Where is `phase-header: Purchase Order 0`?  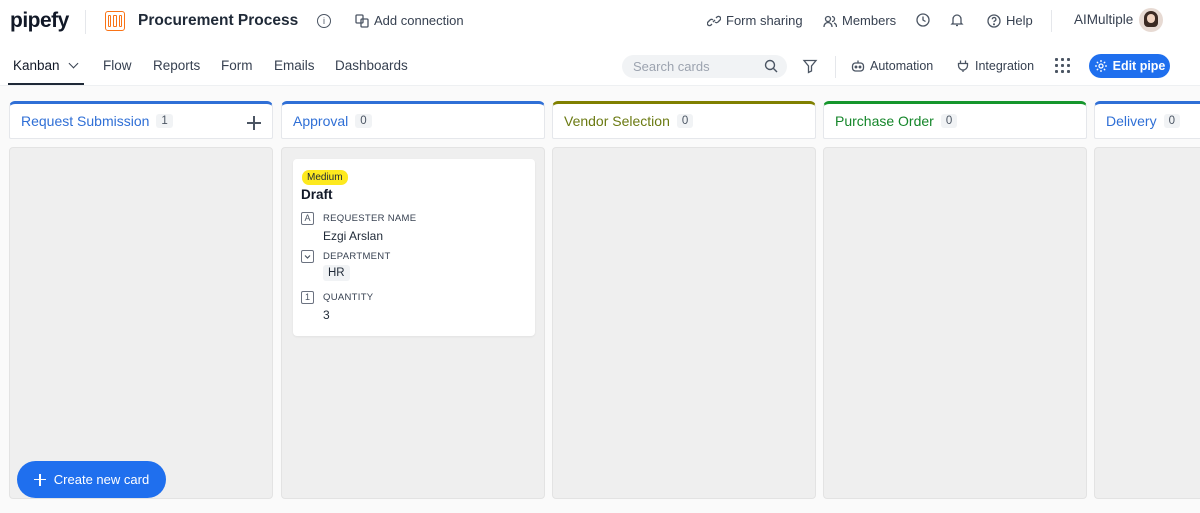
phase-header: Purchase Order 0 is located at coordinates (955, 120).